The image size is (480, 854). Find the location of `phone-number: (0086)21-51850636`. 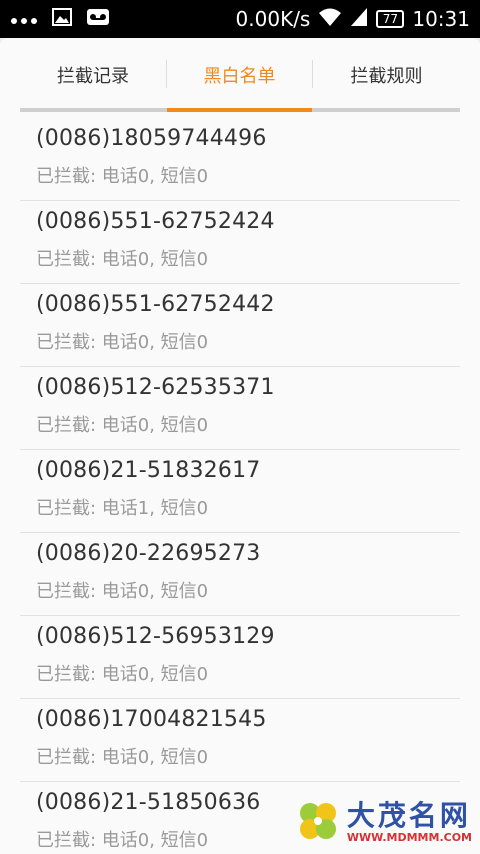

phone-number: (0086)21-51850636 is located at coordinates (148, 802).